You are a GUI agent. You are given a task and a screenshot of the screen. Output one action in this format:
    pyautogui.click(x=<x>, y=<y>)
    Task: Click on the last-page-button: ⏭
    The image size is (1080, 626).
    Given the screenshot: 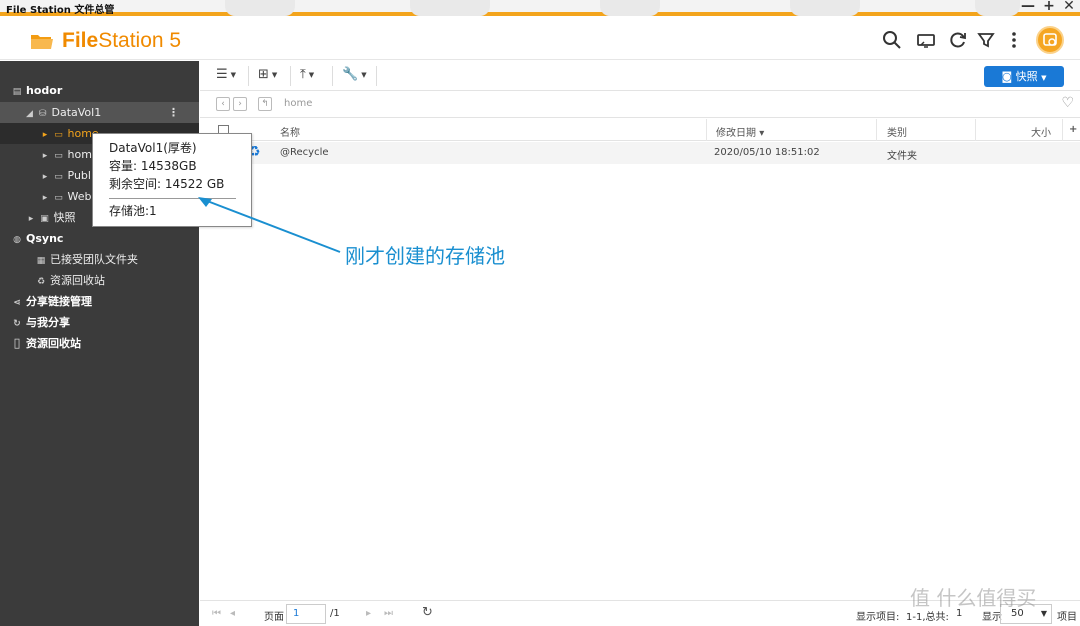 What is the action you would take?
    pyautogui.click(x=388, y=613)
    